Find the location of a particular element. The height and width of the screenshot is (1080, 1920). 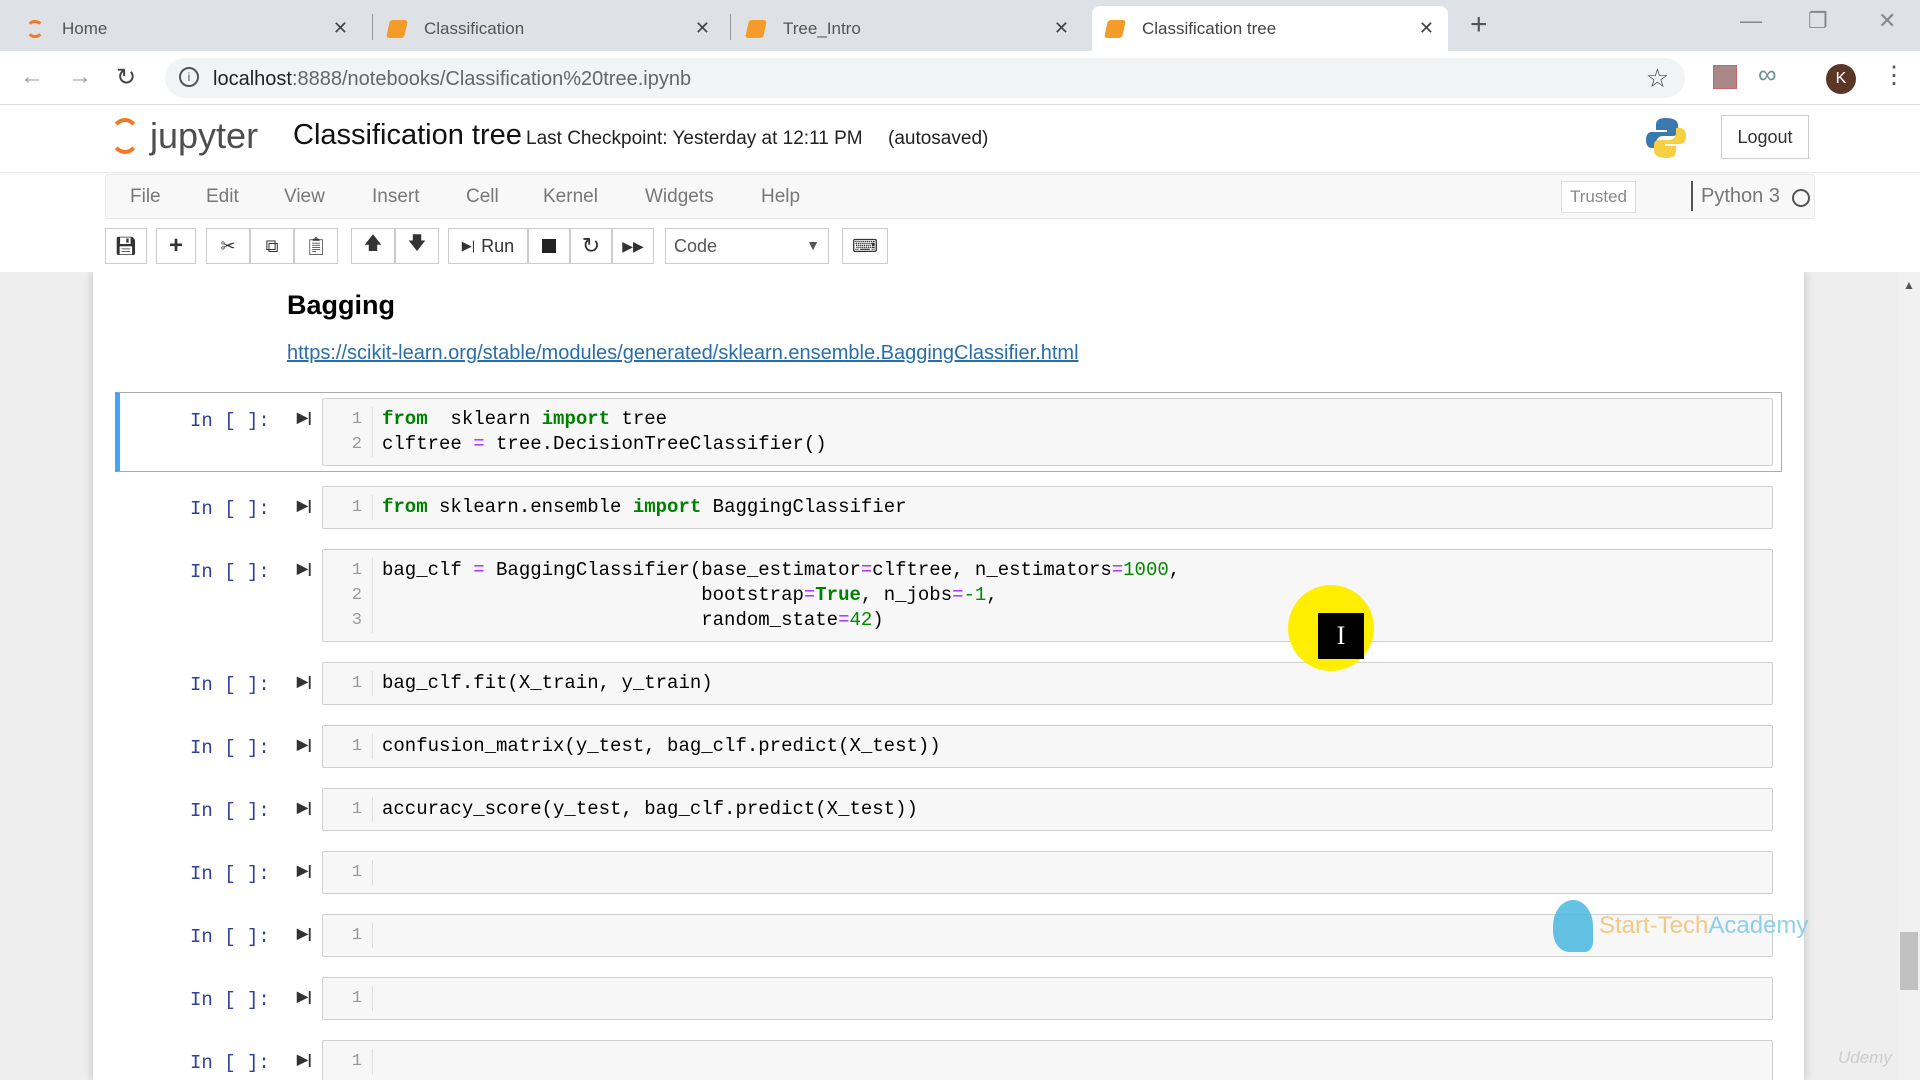

insert-cell-button: + is located at coordinates (176, 246).